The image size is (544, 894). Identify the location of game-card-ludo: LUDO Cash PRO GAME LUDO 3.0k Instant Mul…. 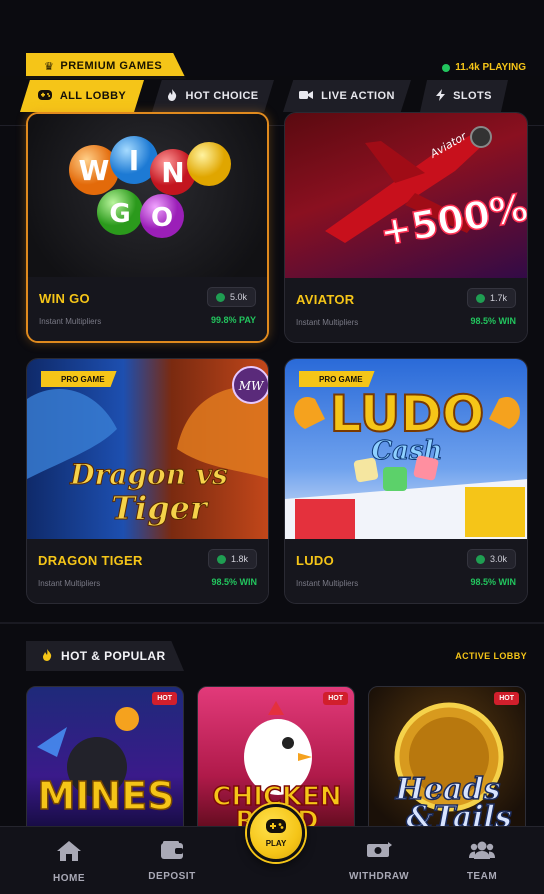
(406, 481).